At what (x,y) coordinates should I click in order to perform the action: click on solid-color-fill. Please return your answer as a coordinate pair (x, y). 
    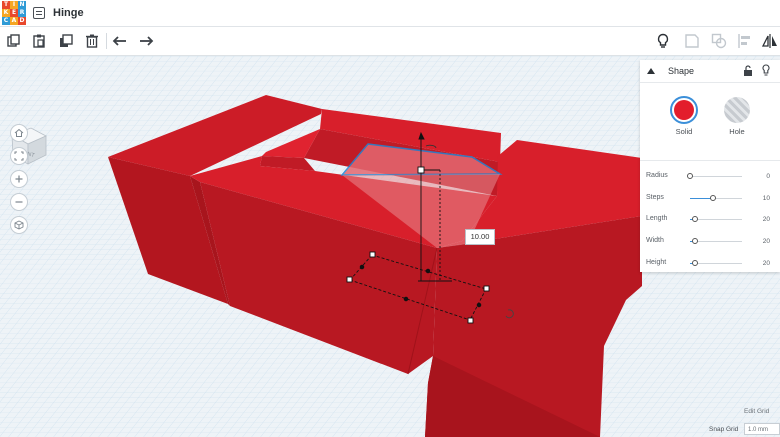
    Looking at the image, I should click on (684, 110).